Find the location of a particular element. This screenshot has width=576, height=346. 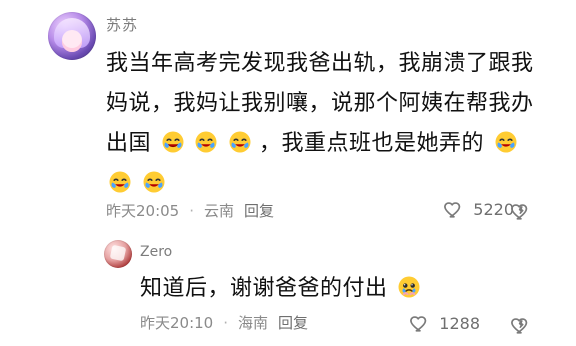

avatar-mark is located at coordinates (118, 253).